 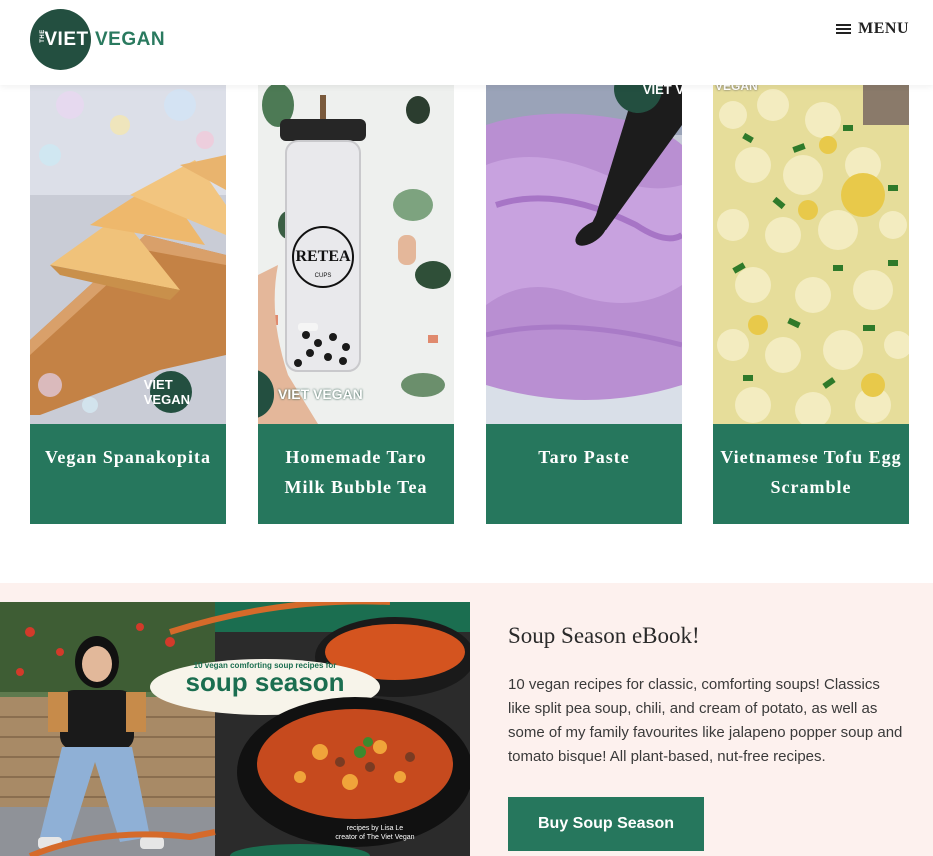 I want to click on cover-credit-1: recipes by Lisa Le, so click(x=375, y=828).